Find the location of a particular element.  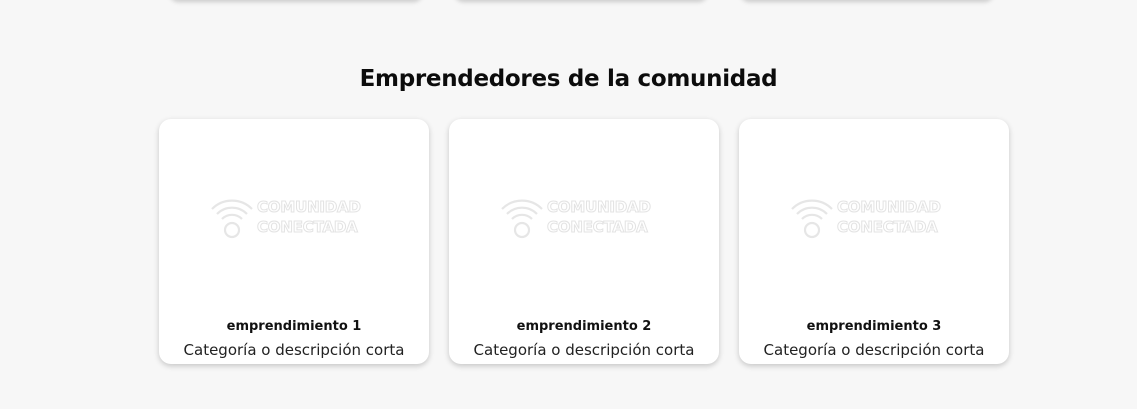

section-title: Emprendedores de la comunidad is located at coordinates (568, 79).